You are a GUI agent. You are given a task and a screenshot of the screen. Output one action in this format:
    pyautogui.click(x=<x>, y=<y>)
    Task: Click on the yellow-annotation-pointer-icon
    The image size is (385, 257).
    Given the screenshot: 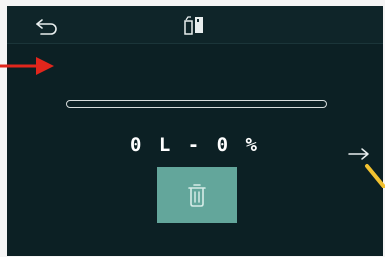 What is the action you would take?
    pyautogui.click(x=375, y=176)
    